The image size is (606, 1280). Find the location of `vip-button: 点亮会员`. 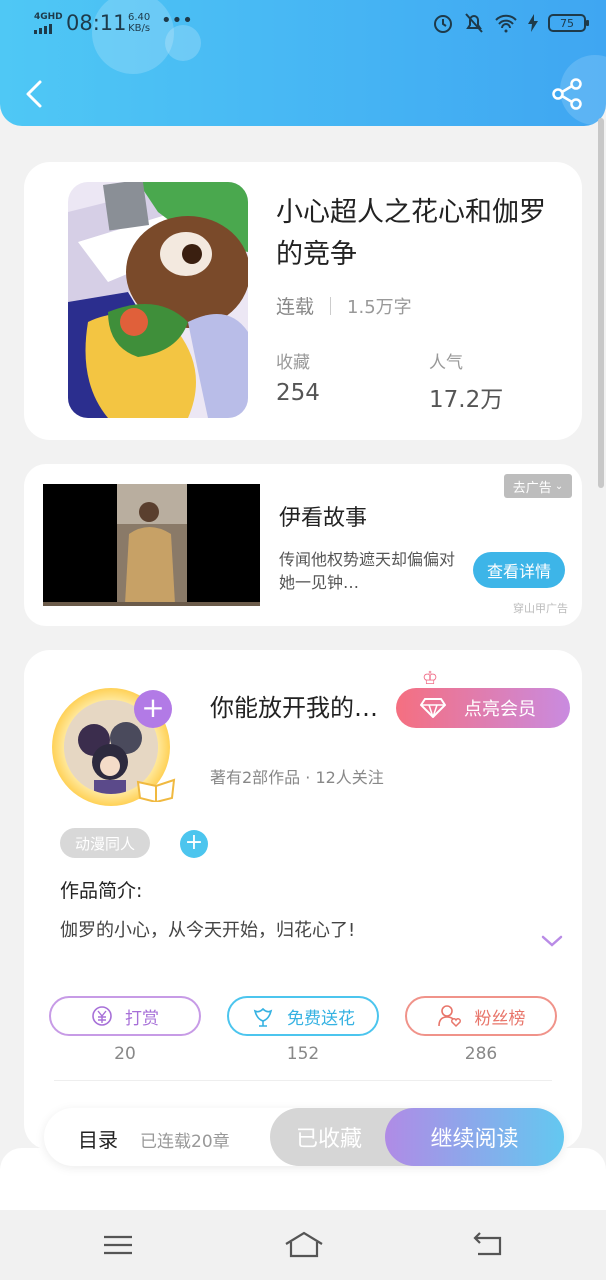

vip-button: 点亮会员 is located at coordinates (483, 708).